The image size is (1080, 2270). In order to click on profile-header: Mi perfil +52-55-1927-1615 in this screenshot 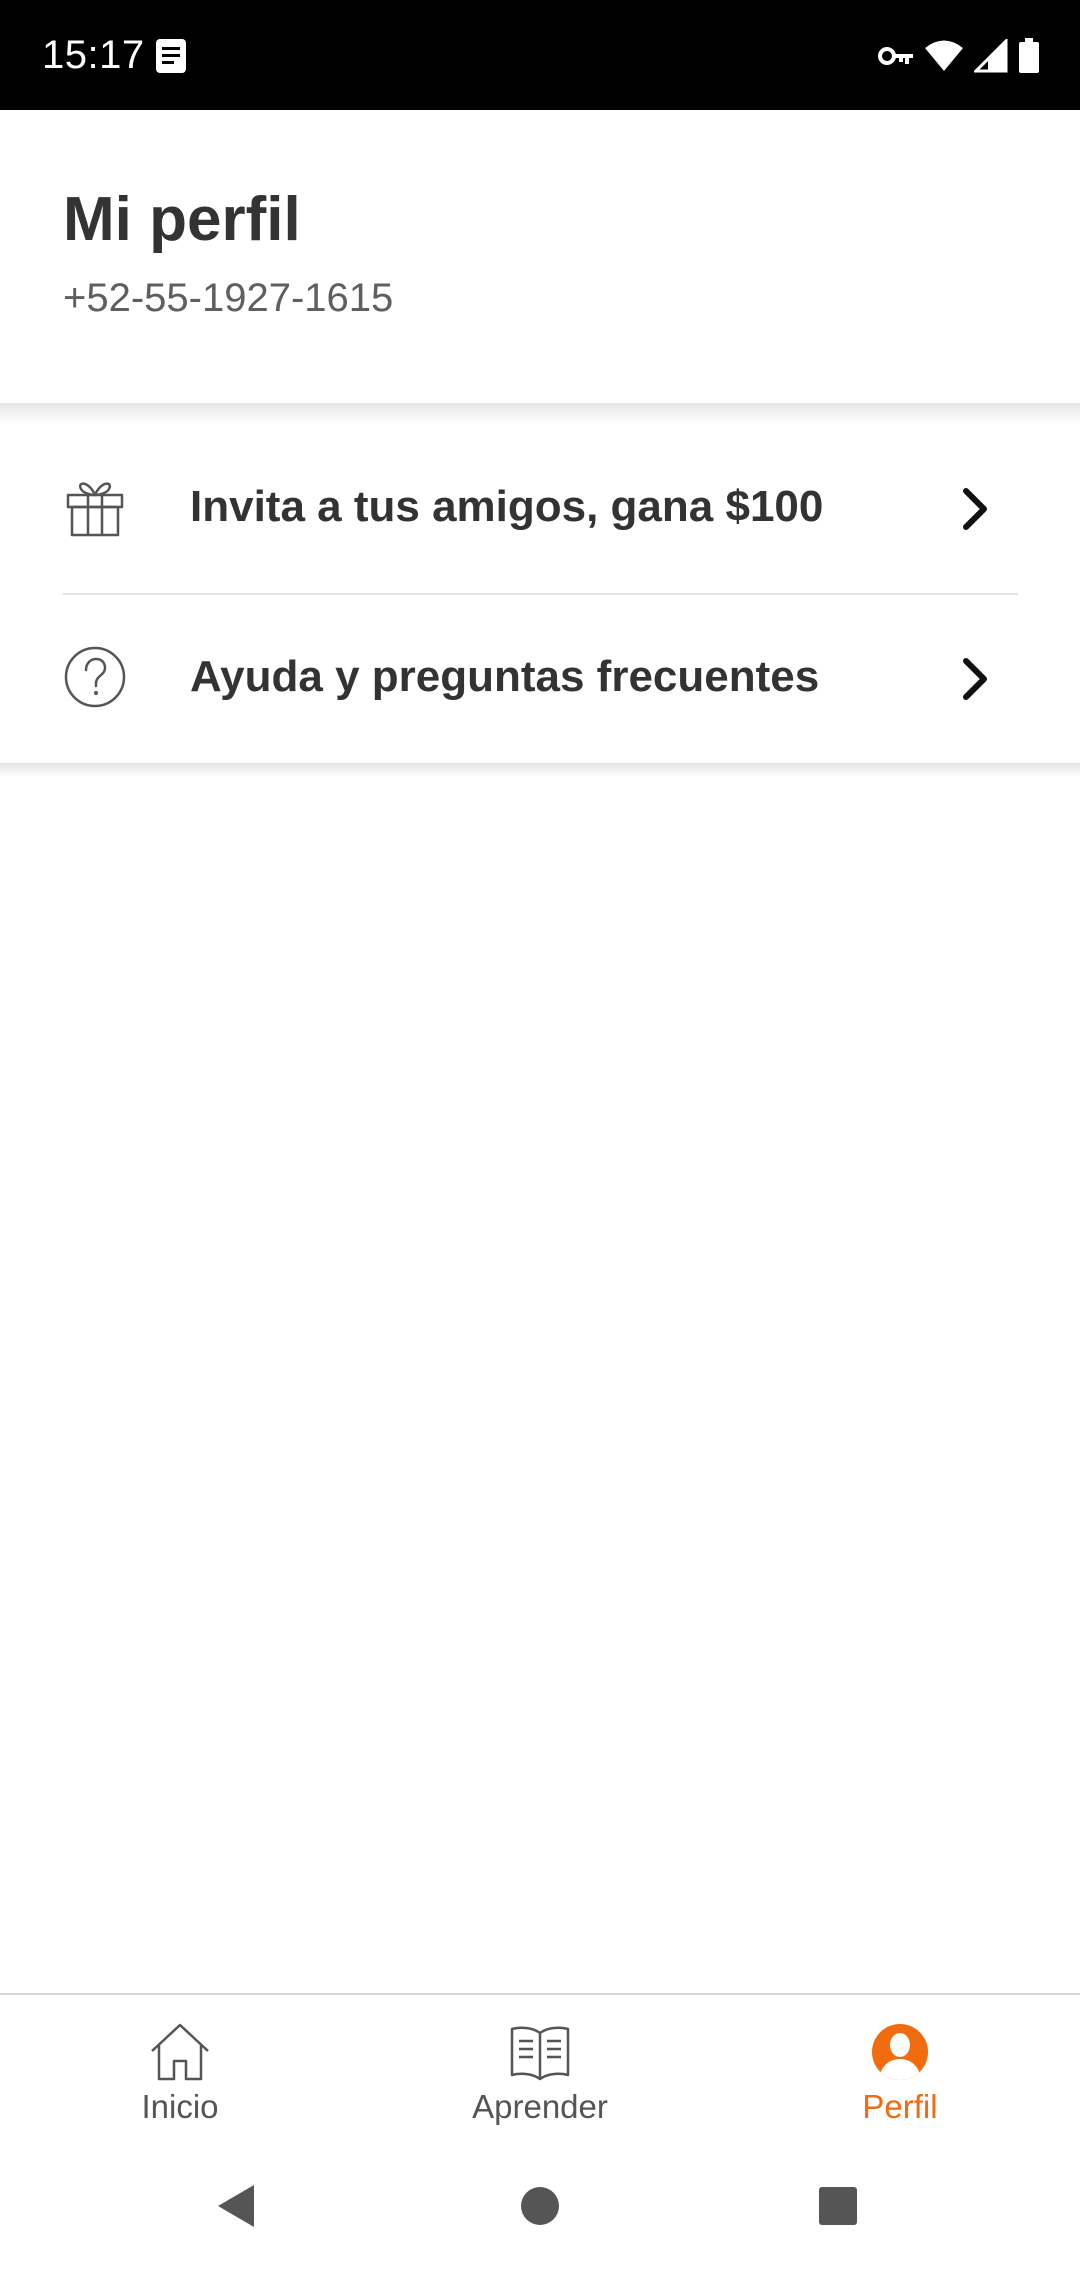, I will do `click(540, 257)`.